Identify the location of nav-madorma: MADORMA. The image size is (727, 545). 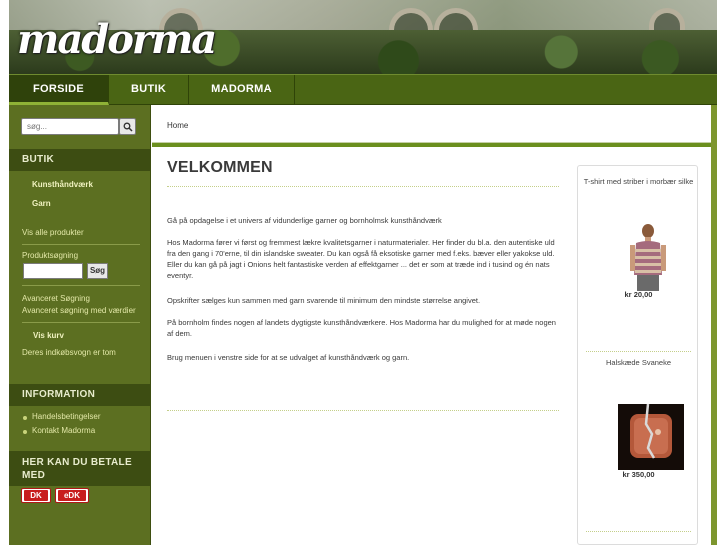
(242, 90).